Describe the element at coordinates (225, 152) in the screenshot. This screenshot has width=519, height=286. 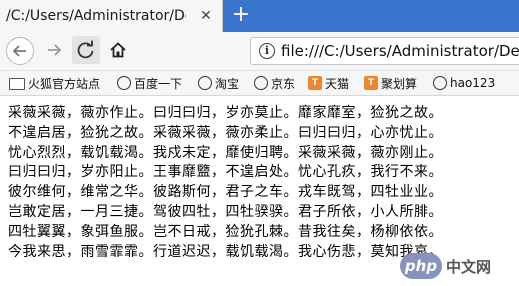
I see `poem-line: 忧心烈烈，载饥载渴。我戍未定，靡使归聘。采薇采薇，薇亦刚止。` at that location.